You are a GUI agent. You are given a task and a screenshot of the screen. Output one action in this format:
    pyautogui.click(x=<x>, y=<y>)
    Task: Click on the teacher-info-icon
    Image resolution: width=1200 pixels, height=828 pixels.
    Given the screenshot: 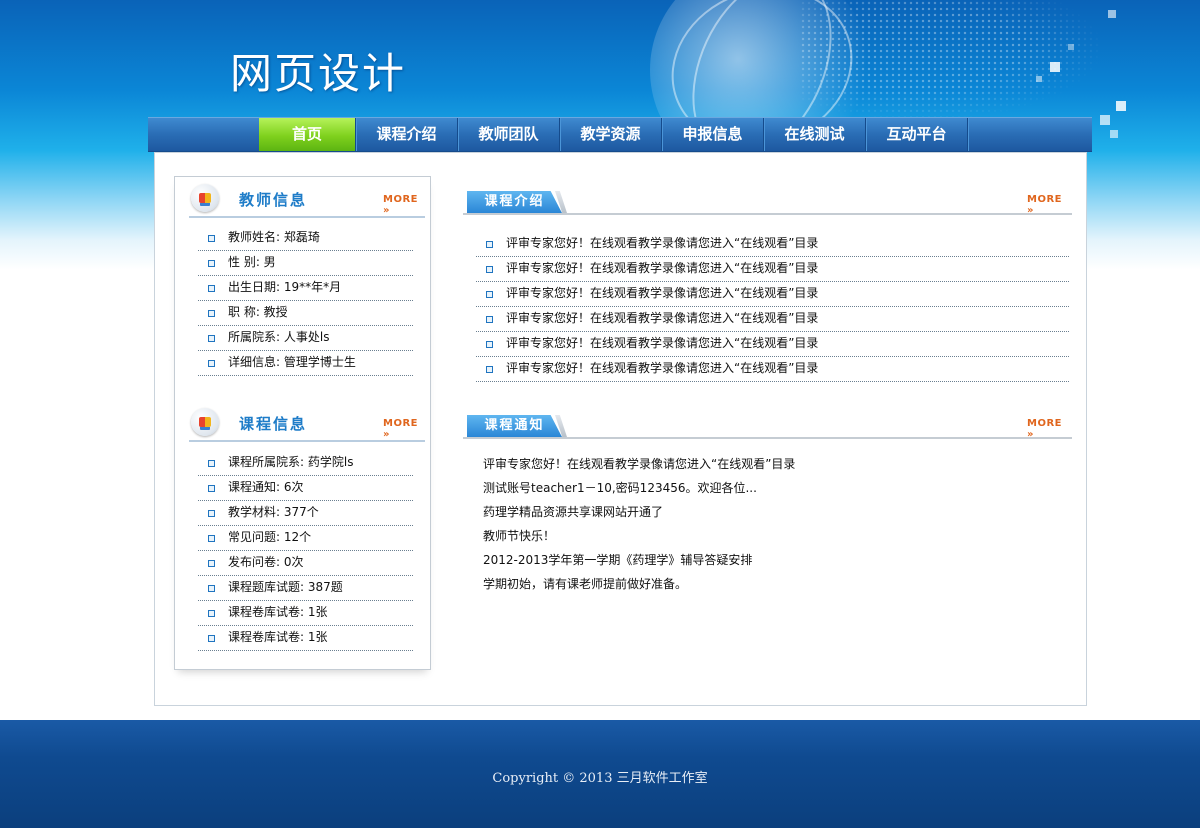 What is the action you would take?
    pyautogui.click(x=205, y=198)
    